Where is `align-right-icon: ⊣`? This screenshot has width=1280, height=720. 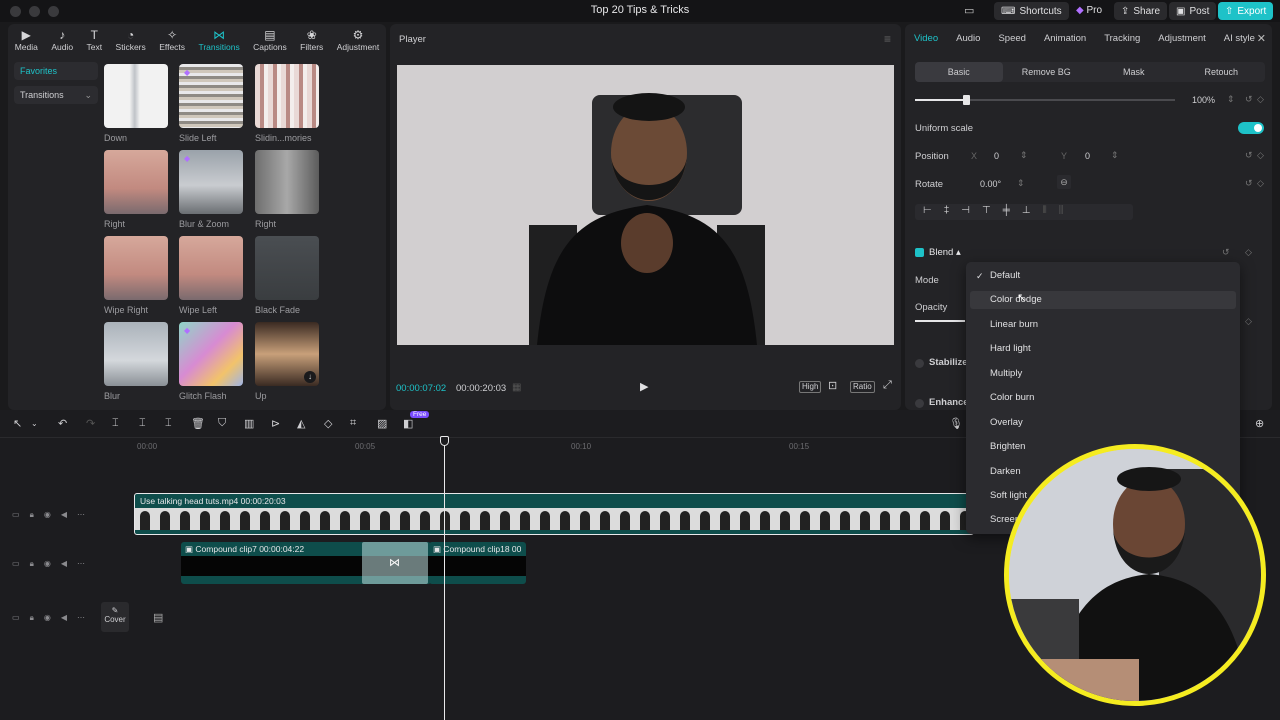
align-right-icon: ⊣ is located at coordinates (965, 212).